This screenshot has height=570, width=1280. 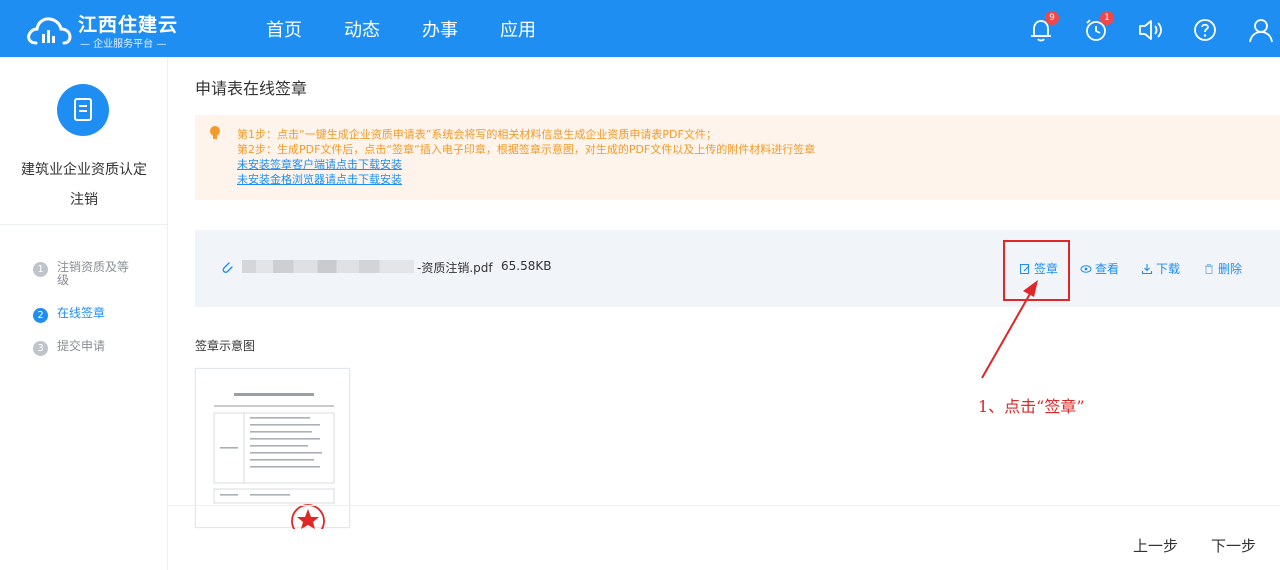 I want to click on help-icon, so click(x=1205, y=30).